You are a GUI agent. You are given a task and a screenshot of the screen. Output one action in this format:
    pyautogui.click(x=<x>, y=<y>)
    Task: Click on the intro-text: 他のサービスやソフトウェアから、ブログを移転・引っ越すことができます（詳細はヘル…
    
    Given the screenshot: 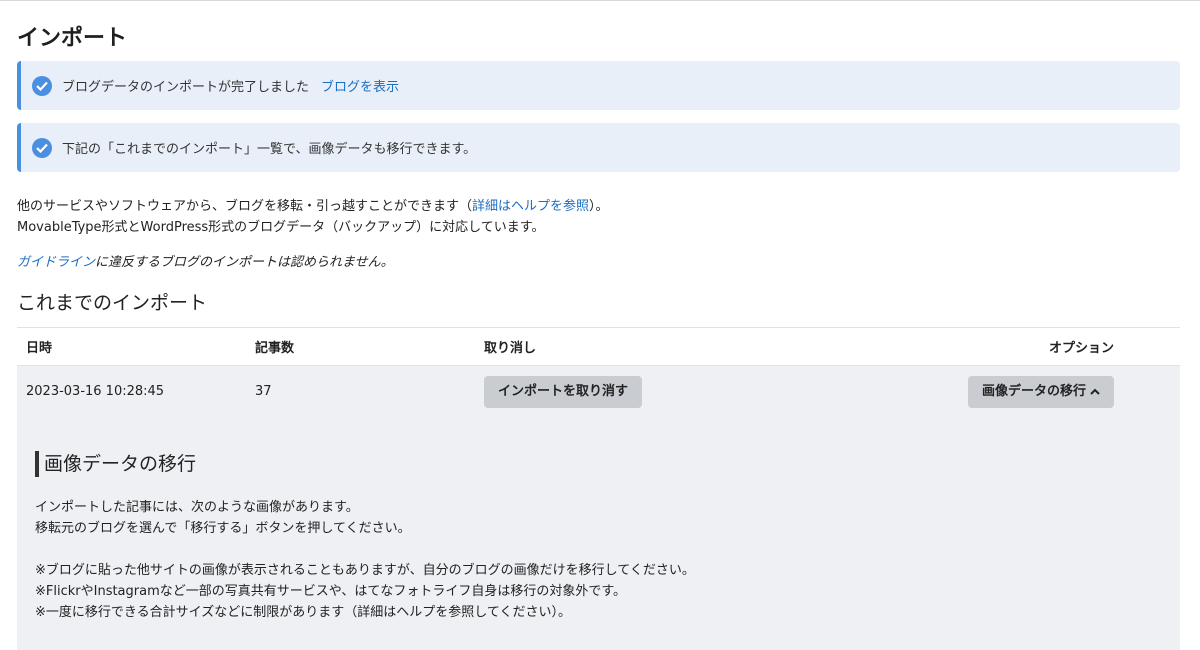 What is the action you would take?
    pyautogui.click(x=313, y=217)
    